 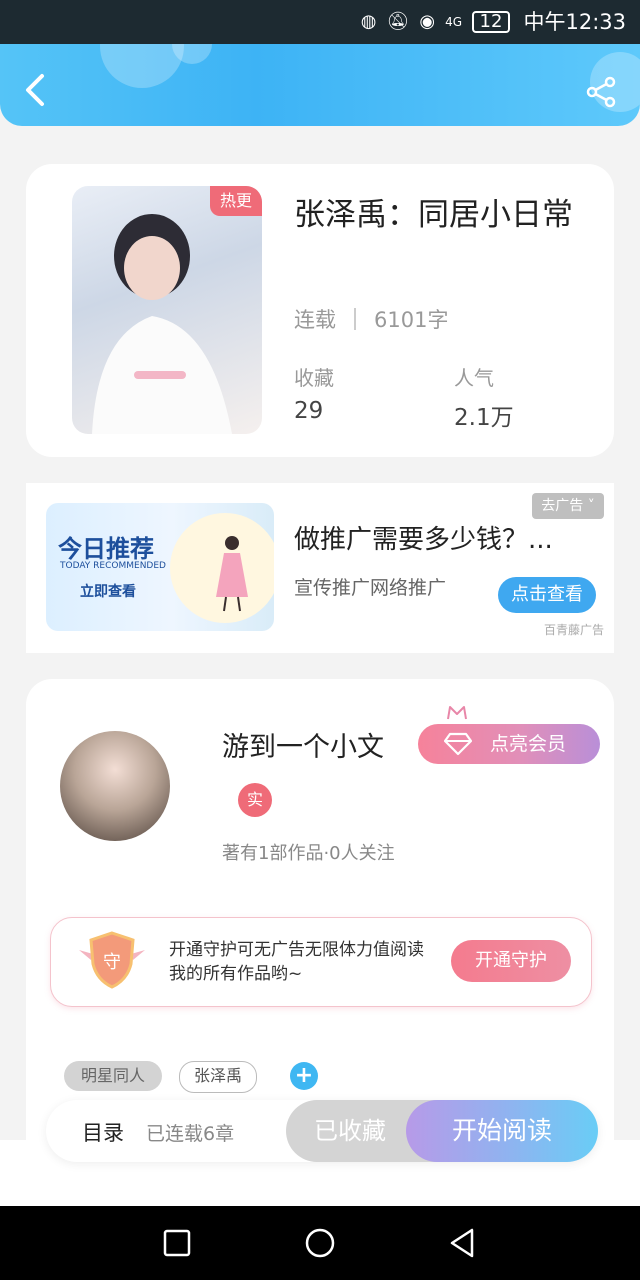 What do you see at coordinates (320, 22) in the screenshot?
I see `status-bar: ◍ 🔕︎ ◉ 4G 12 中午12:33` at bounding box center [320, 22].